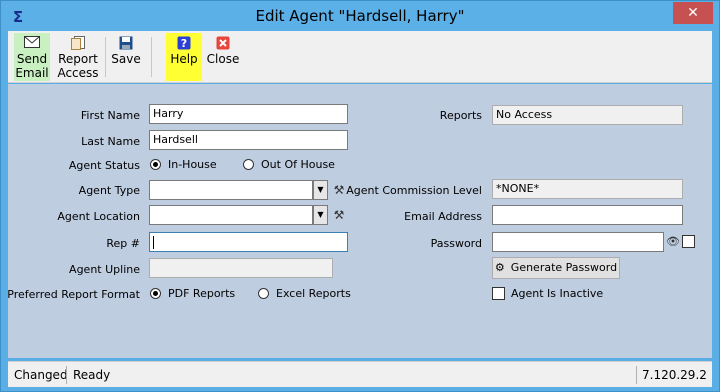 The height and width of the screenshot is (392, 720). I want to click on format-excel-label: Excel Reports, so click(313, 293).